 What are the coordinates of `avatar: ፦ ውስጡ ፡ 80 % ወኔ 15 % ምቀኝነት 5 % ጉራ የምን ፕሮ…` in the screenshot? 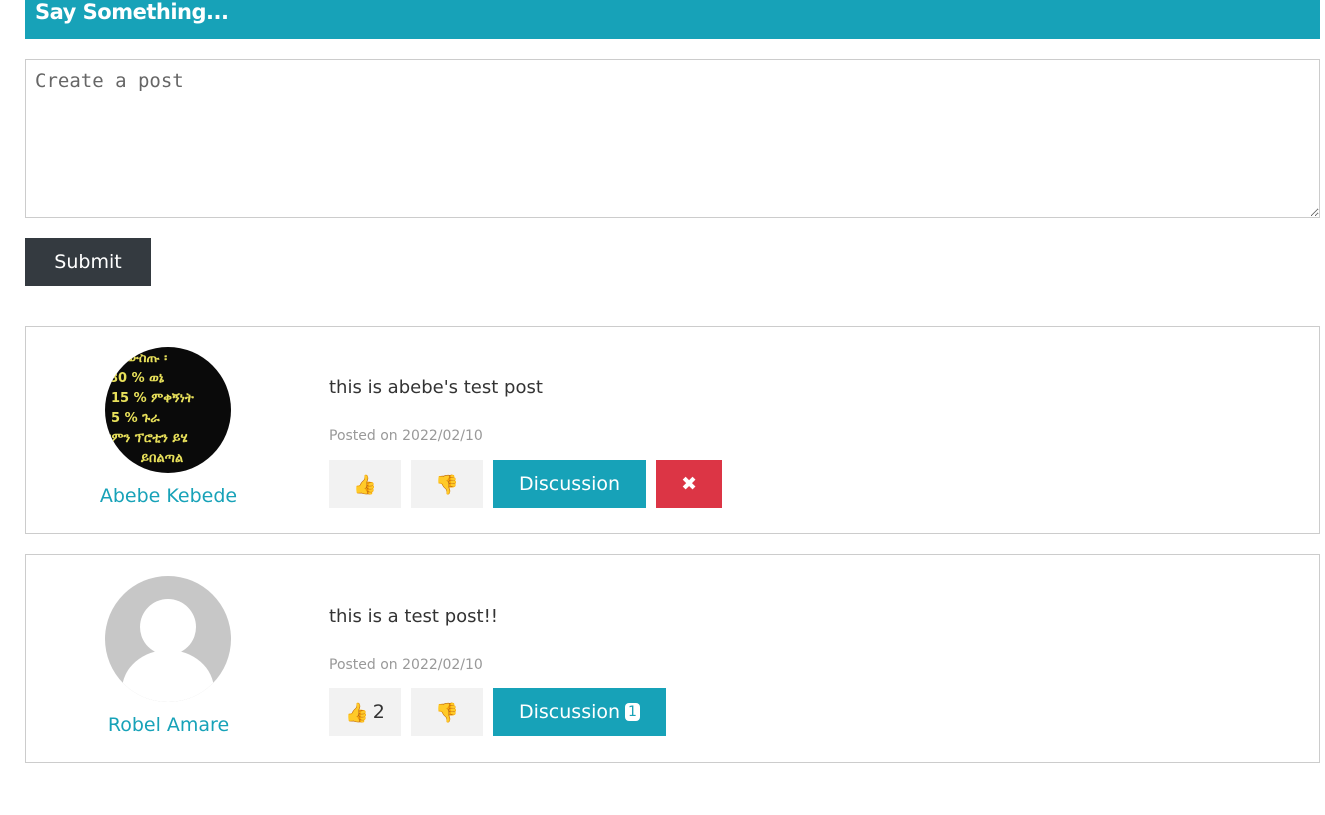 It's located at (168, 410).